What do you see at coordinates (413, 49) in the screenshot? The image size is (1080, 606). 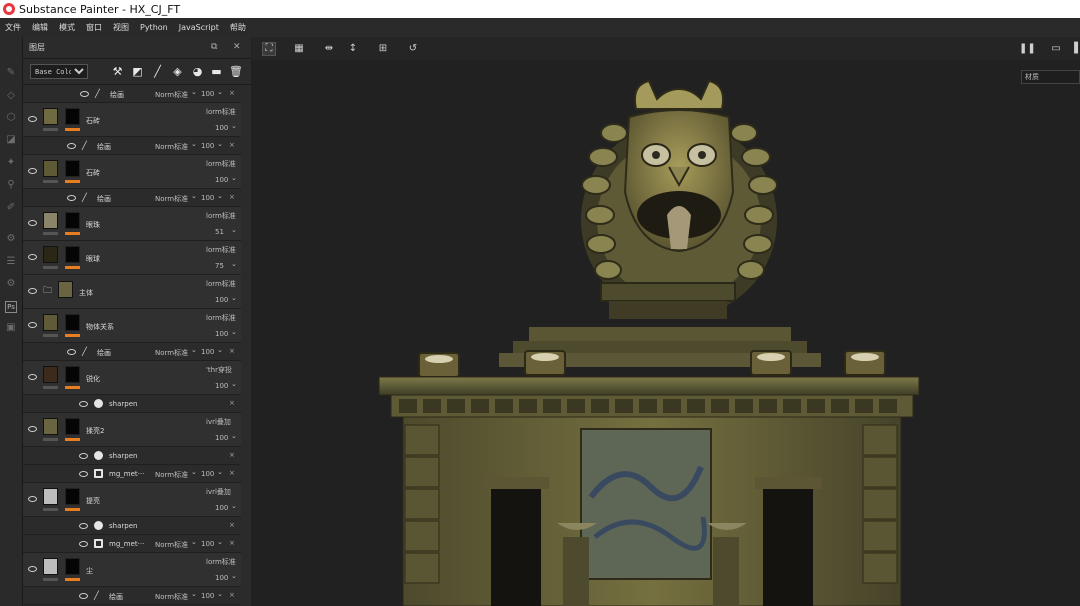 I see `history-icon: ↺` at bounding box center [413, 49].